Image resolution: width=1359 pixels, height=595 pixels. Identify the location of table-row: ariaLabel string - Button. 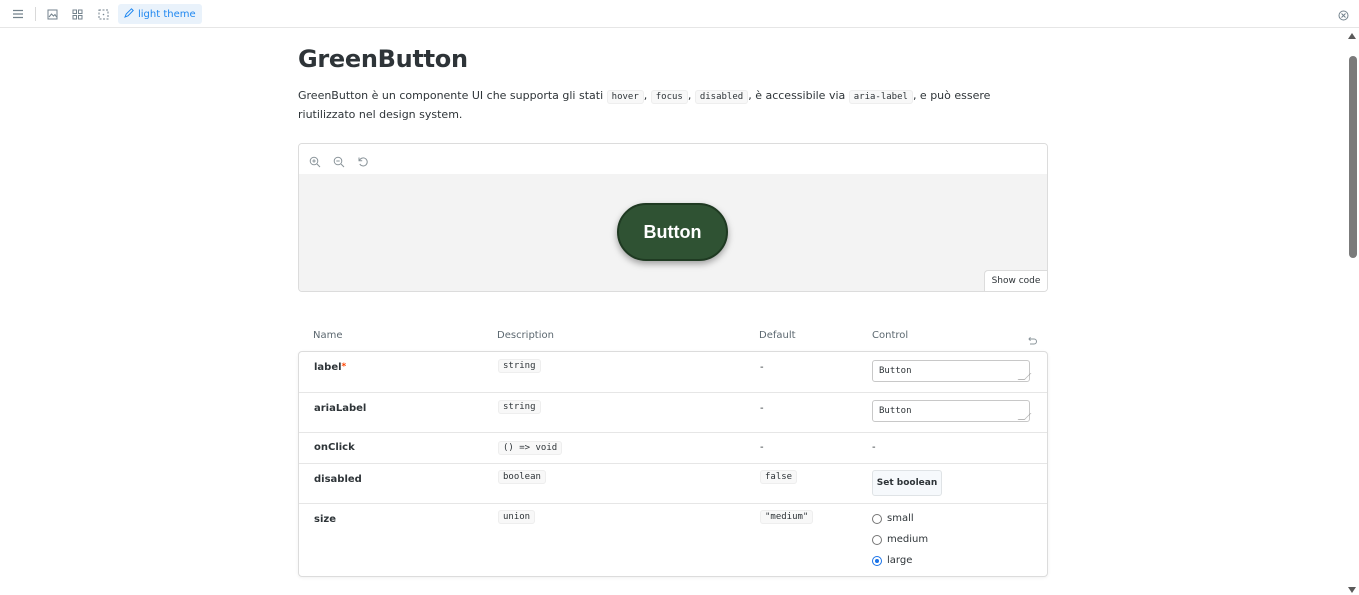
(673, 412).